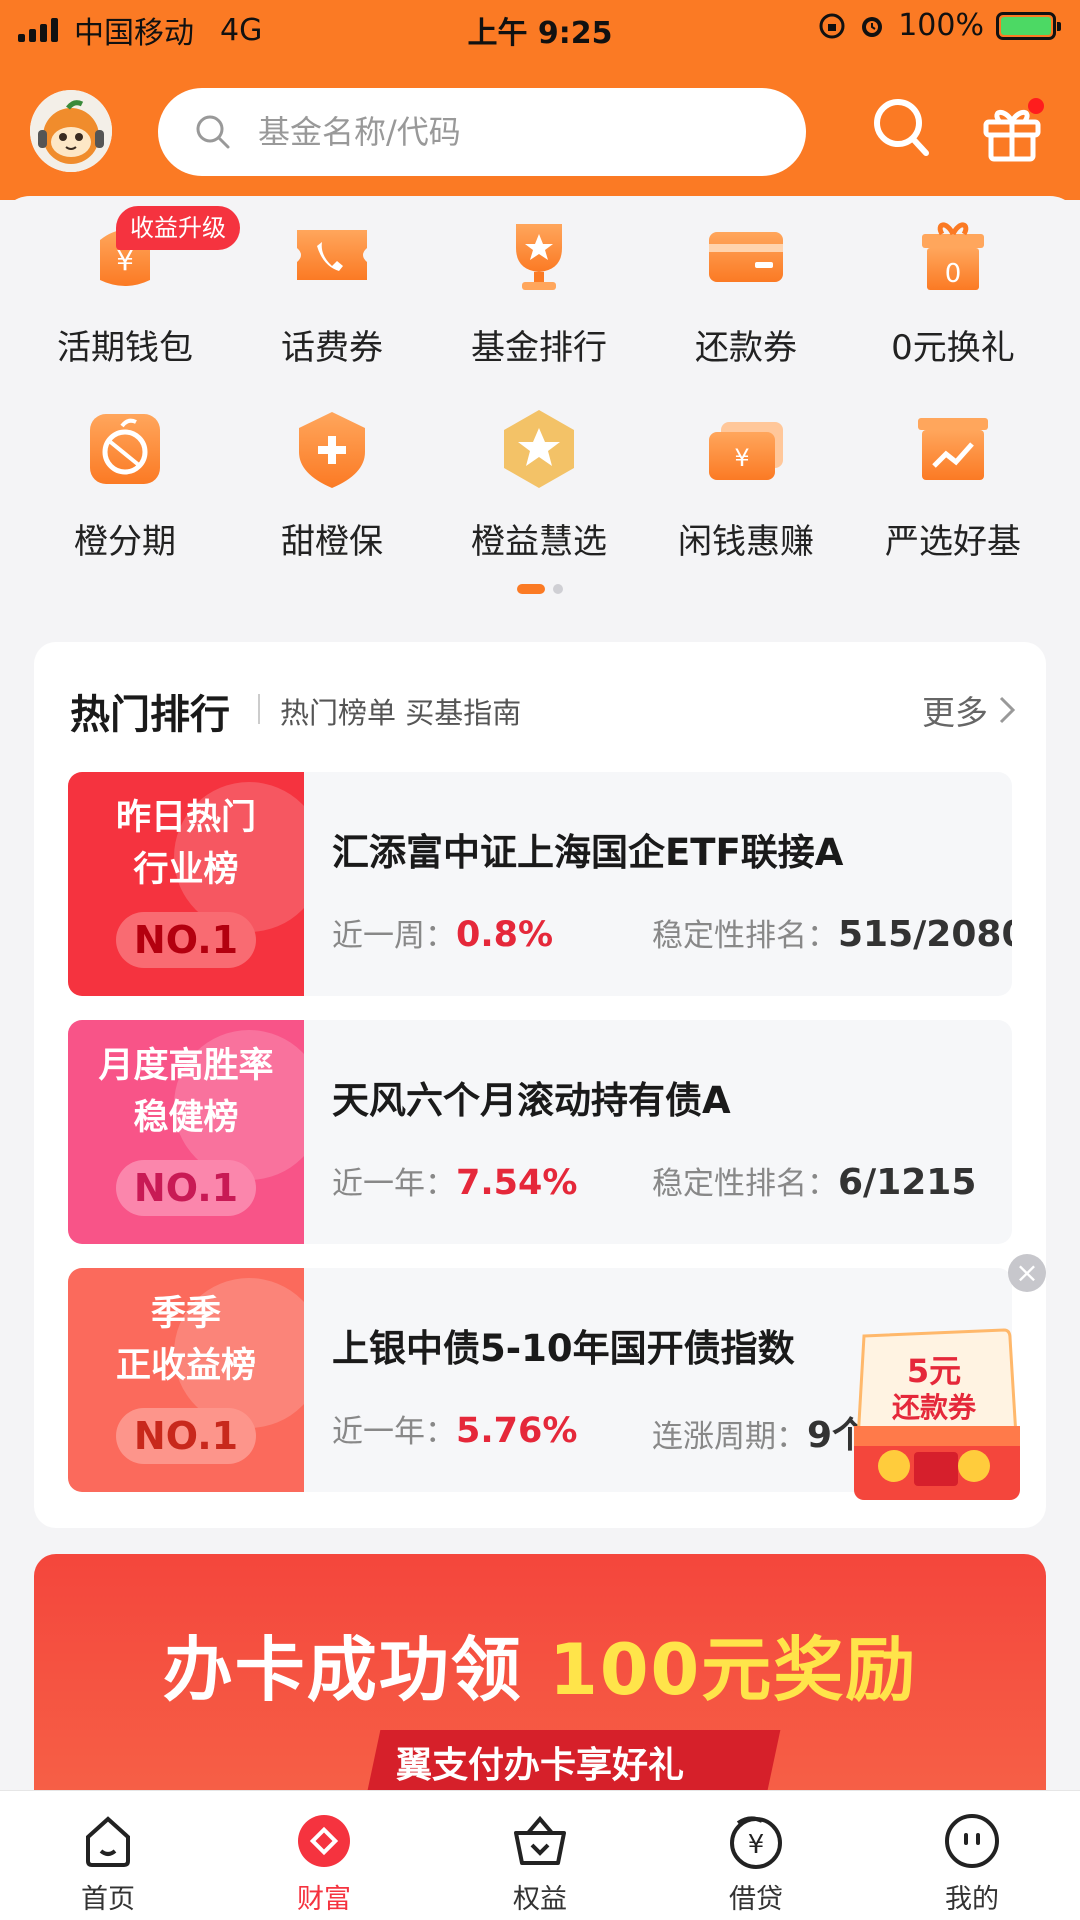 This screenshot has width=1080, height=1920. Describe the element at coordinates (746, 348) in the screenshot. I see `grid-item-label: 还款券` at that location.